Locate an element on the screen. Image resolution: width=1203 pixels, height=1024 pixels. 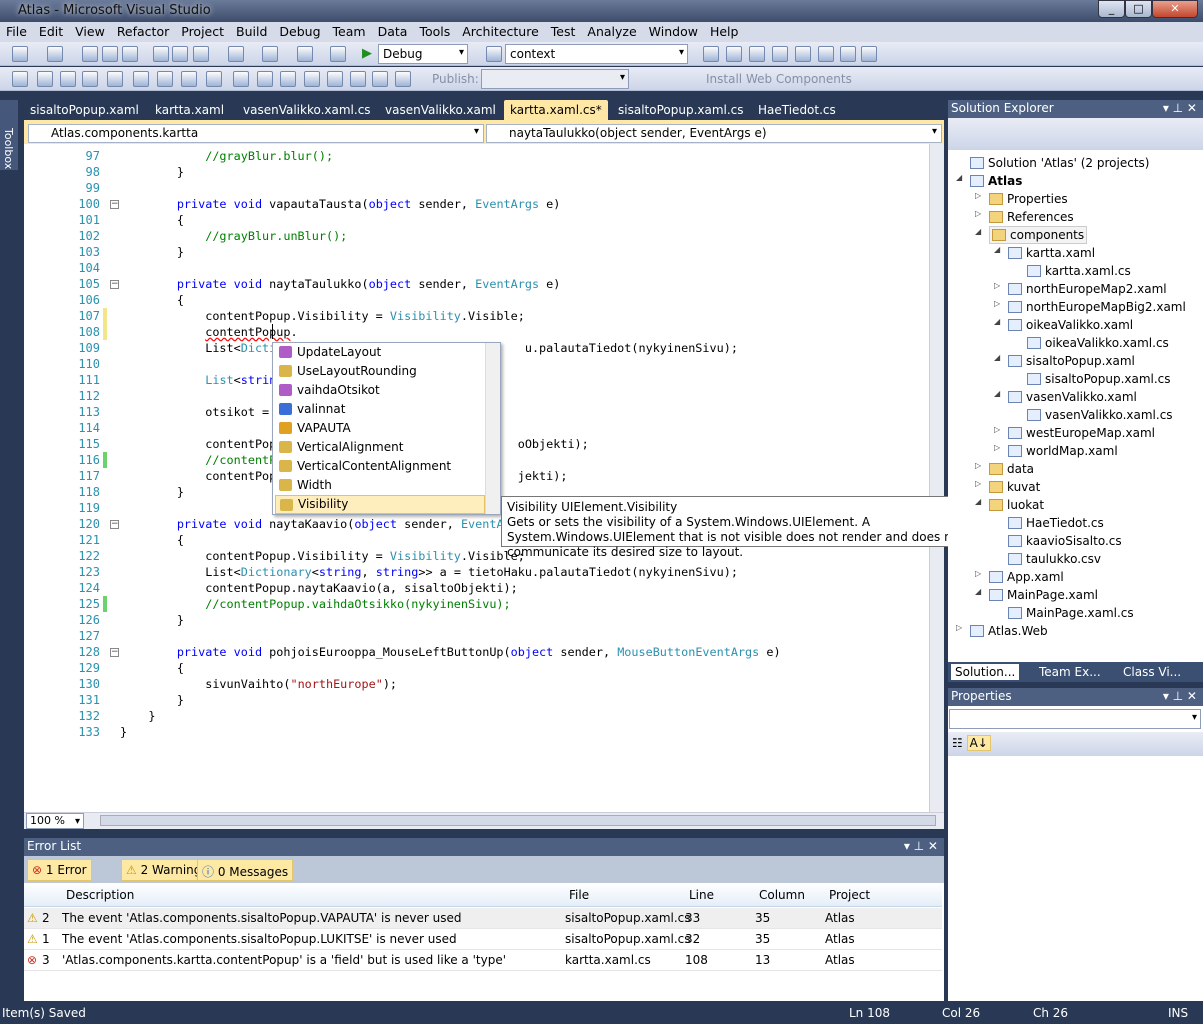
col-column: Column is located at coordinates (782, 895).